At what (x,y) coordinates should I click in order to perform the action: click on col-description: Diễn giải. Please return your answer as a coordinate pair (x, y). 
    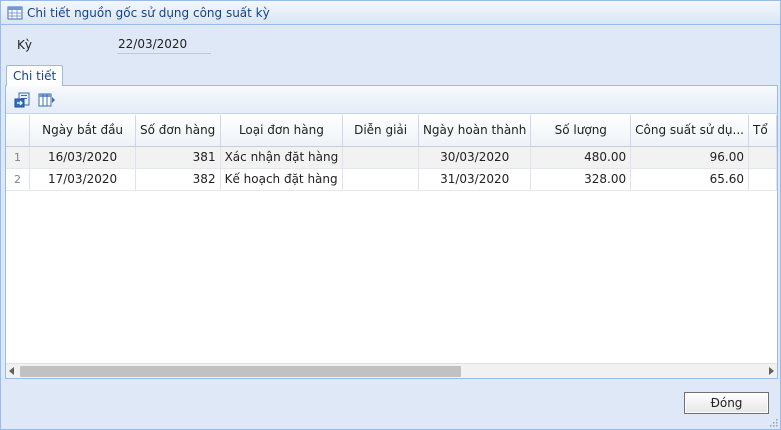
    Looking at the image, I should click on (380, 131).